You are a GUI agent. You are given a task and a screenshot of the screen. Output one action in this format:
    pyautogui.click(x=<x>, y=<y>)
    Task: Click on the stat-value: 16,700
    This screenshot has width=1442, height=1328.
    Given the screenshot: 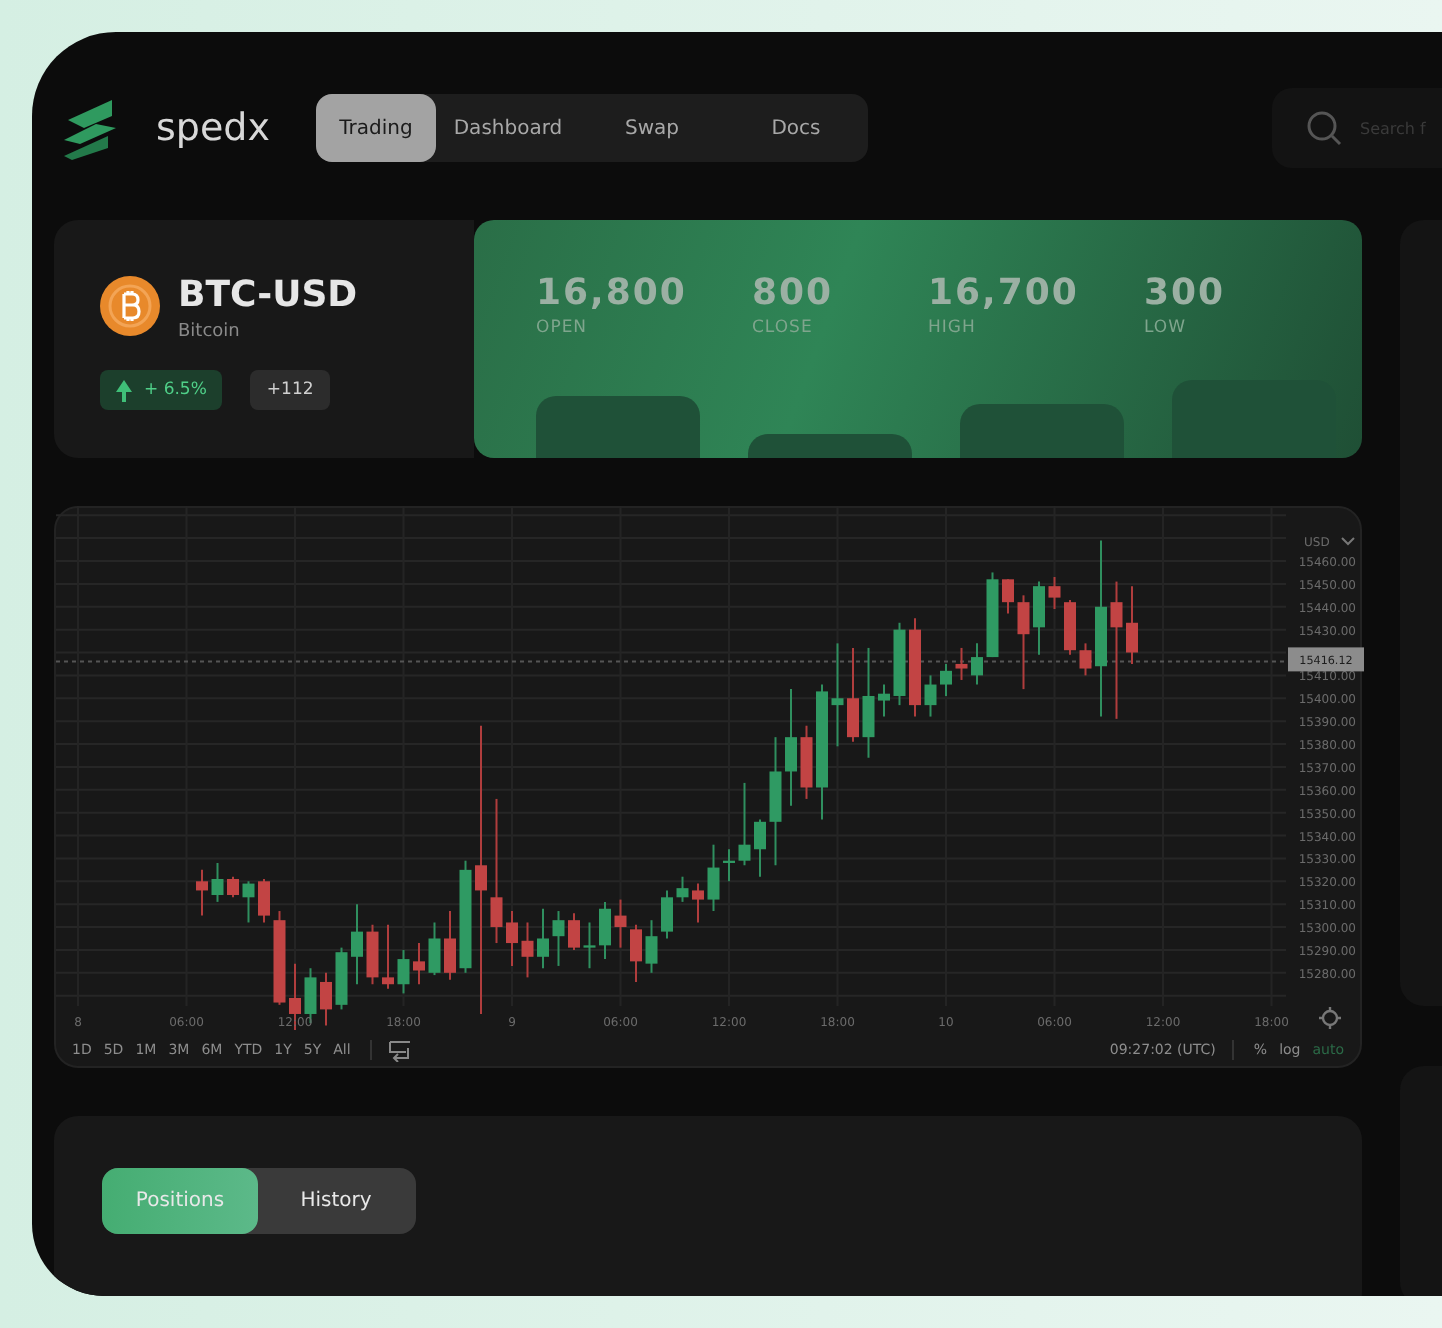 What is the action you would take?
    pyautogui.click(x=1004, y=294)
    